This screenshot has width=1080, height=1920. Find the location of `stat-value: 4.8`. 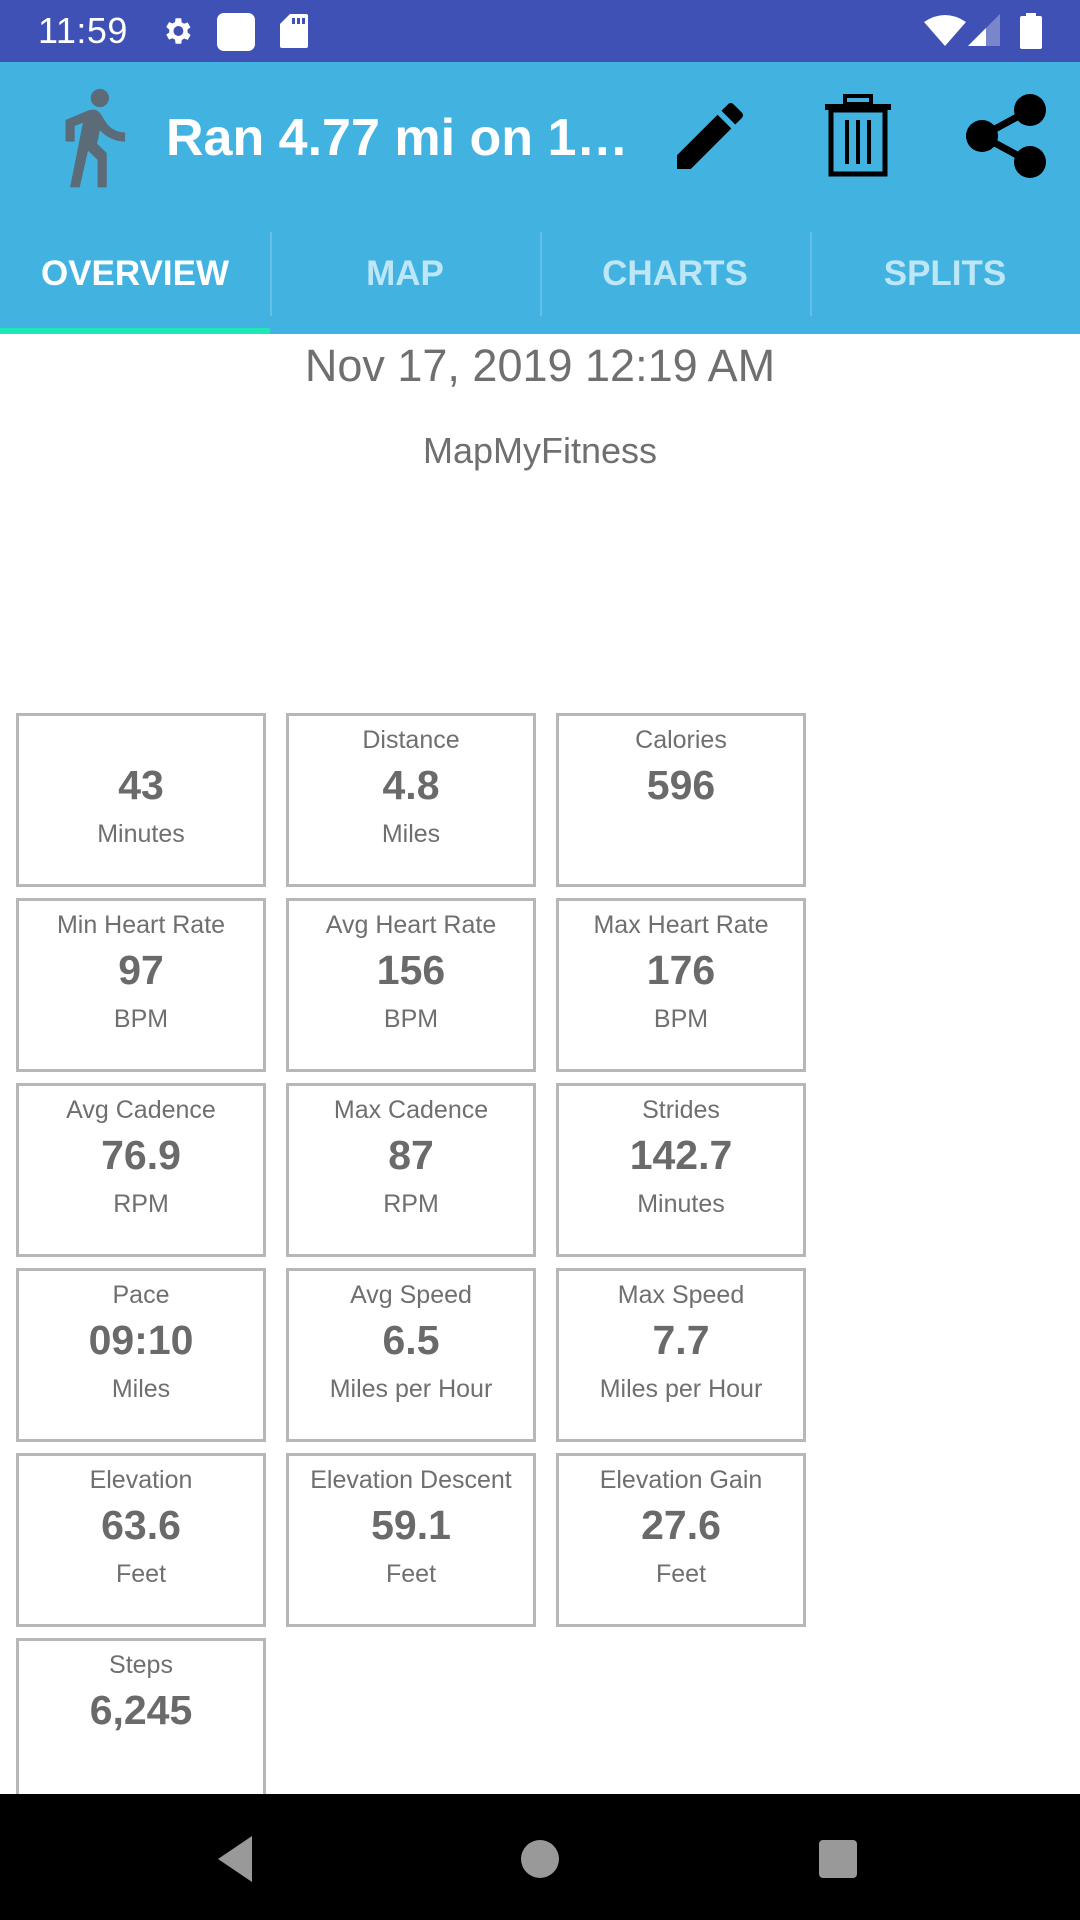

stat-value: 4.8 is located at coordinates (411, 785).